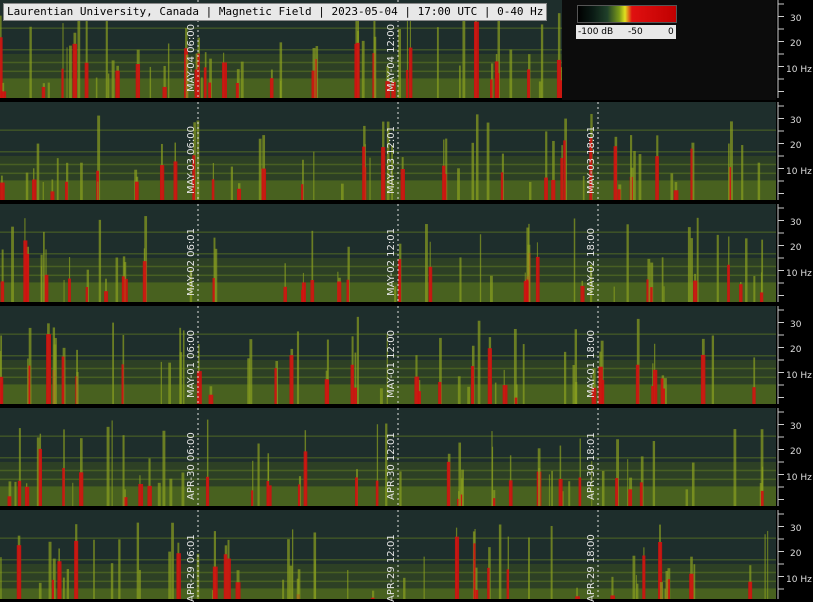  I want to click on time-marker-label: MAY-02 06:01, so click(191, 262).